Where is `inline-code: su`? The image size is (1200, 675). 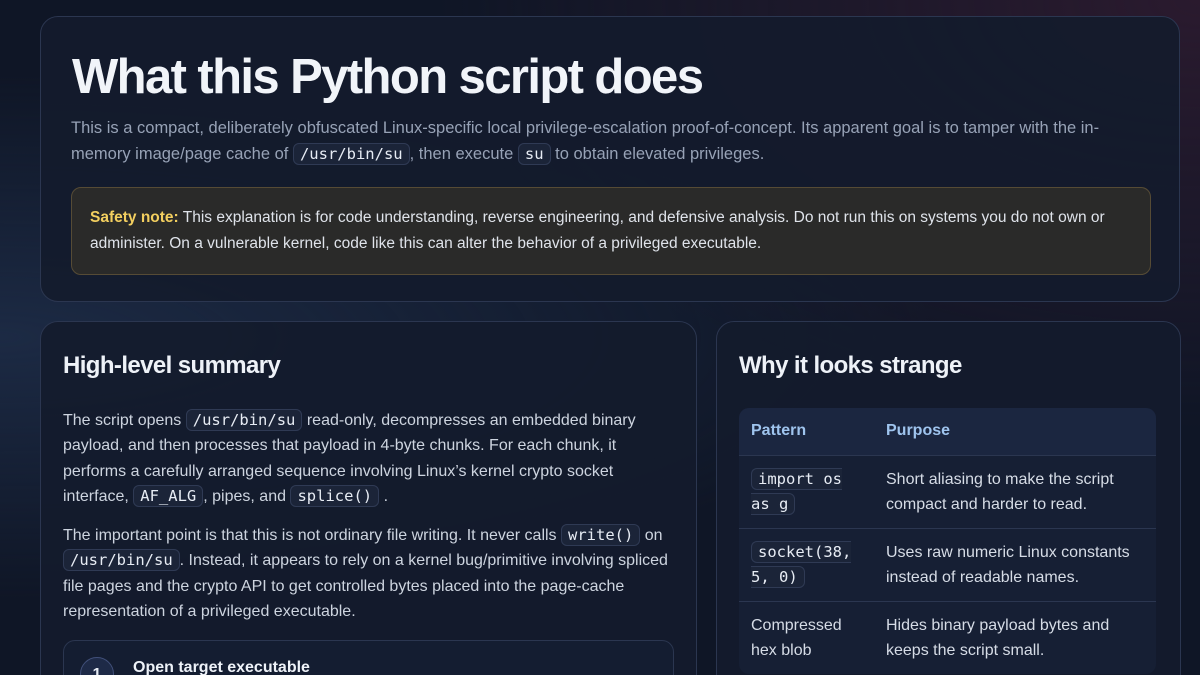
inline-code: su is located at coordinates (534, 154).